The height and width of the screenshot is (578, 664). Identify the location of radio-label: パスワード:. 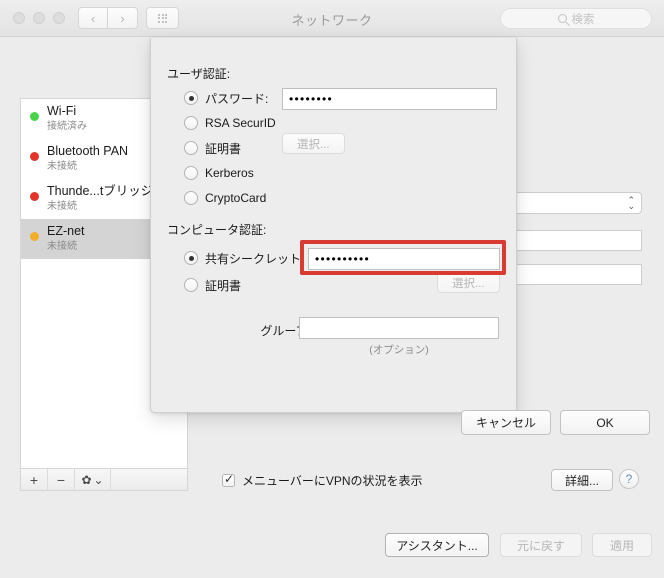
(237, 98).